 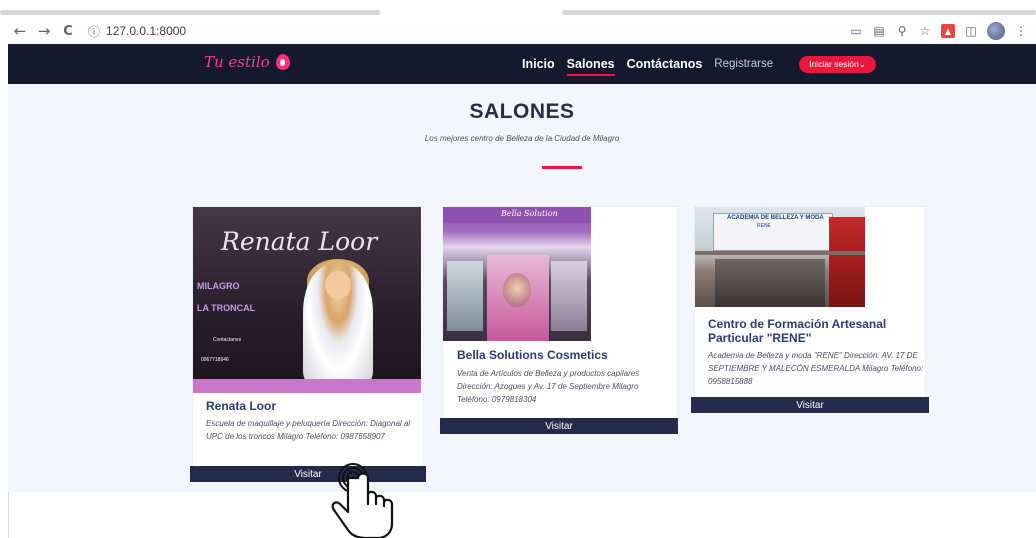 I want to click on menu-dots-icon: ⋮, so click(x=1021, y=31).